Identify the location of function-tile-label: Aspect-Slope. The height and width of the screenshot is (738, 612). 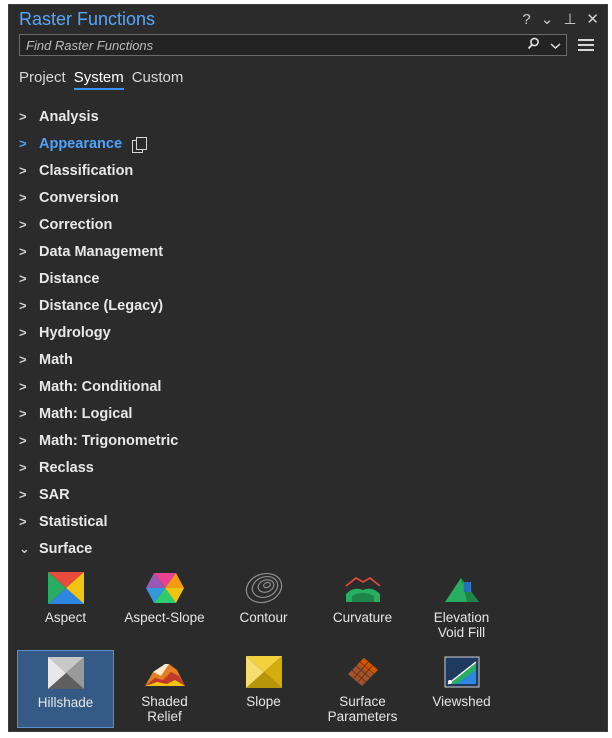
(164, 617).